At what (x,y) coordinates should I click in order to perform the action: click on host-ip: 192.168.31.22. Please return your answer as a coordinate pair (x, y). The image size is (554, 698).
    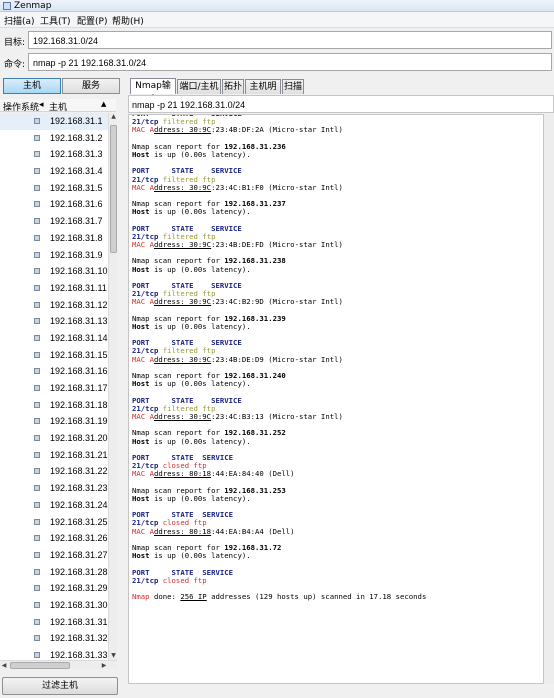
    Looking at the image, I should click on (79, 471).